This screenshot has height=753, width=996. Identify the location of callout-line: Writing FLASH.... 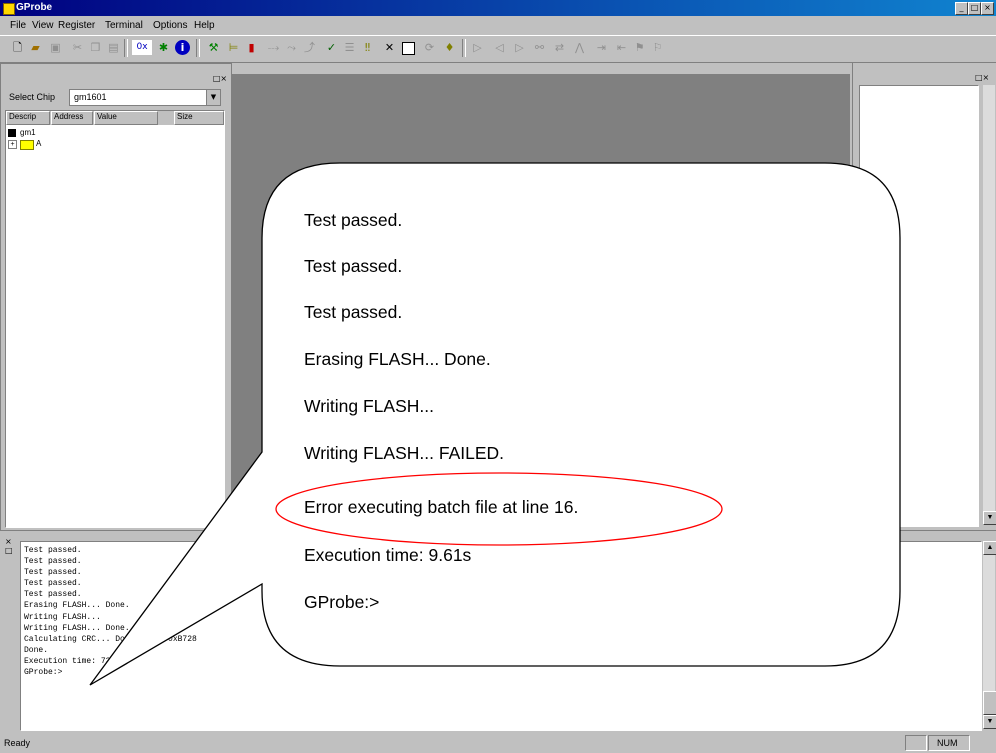
(369, 406).